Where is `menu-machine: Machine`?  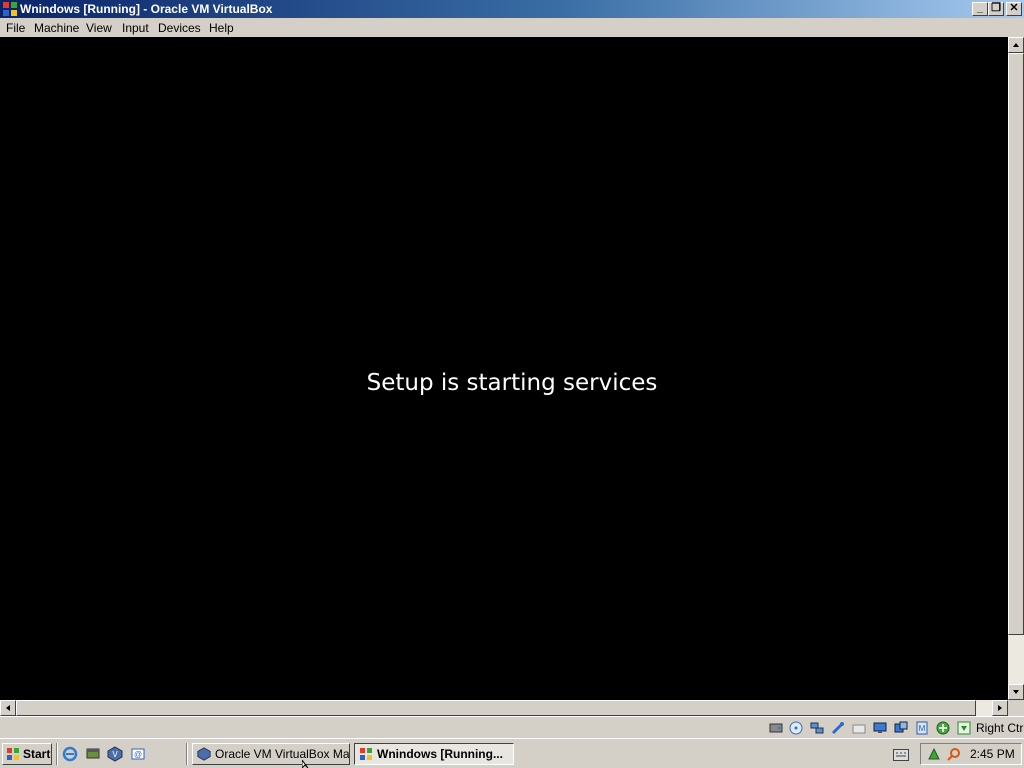 menu-machine: Machine is located at coordinates (56, 28).